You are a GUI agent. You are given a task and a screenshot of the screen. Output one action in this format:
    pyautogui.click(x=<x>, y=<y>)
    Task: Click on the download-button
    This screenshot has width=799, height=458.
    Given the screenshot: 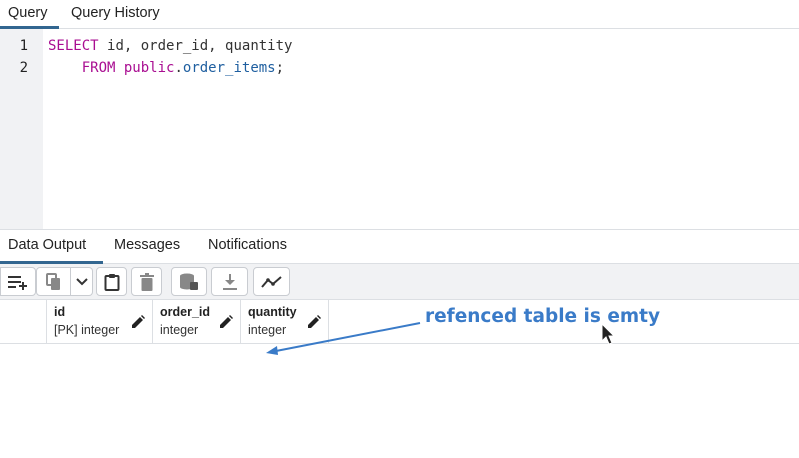 What is the action you would take?
    pyautogui.click(x=229, y=281)
    